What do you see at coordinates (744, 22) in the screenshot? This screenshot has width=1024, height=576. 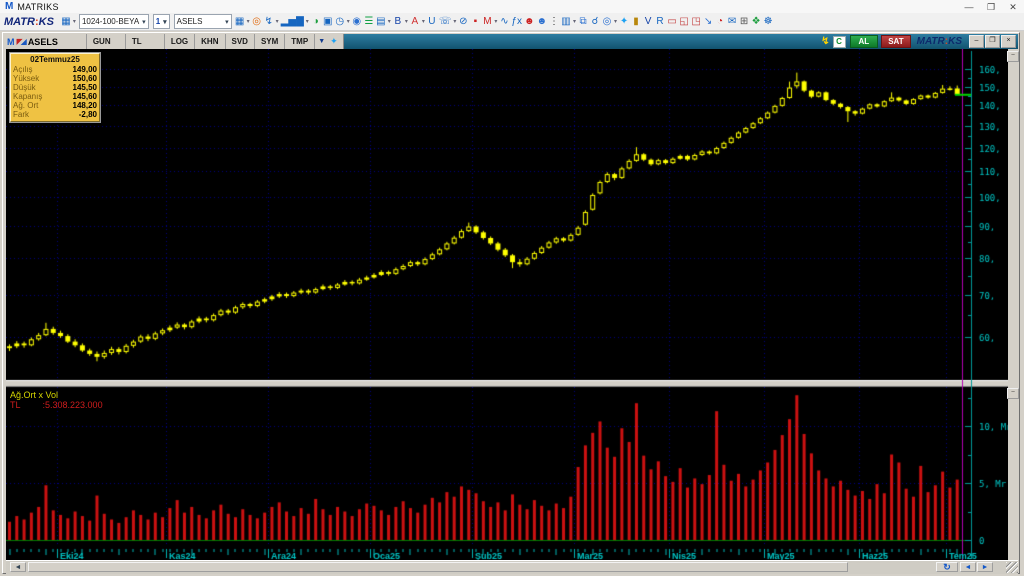 I see `calculator-icon: ⊞` at bounding box center [744, 22].